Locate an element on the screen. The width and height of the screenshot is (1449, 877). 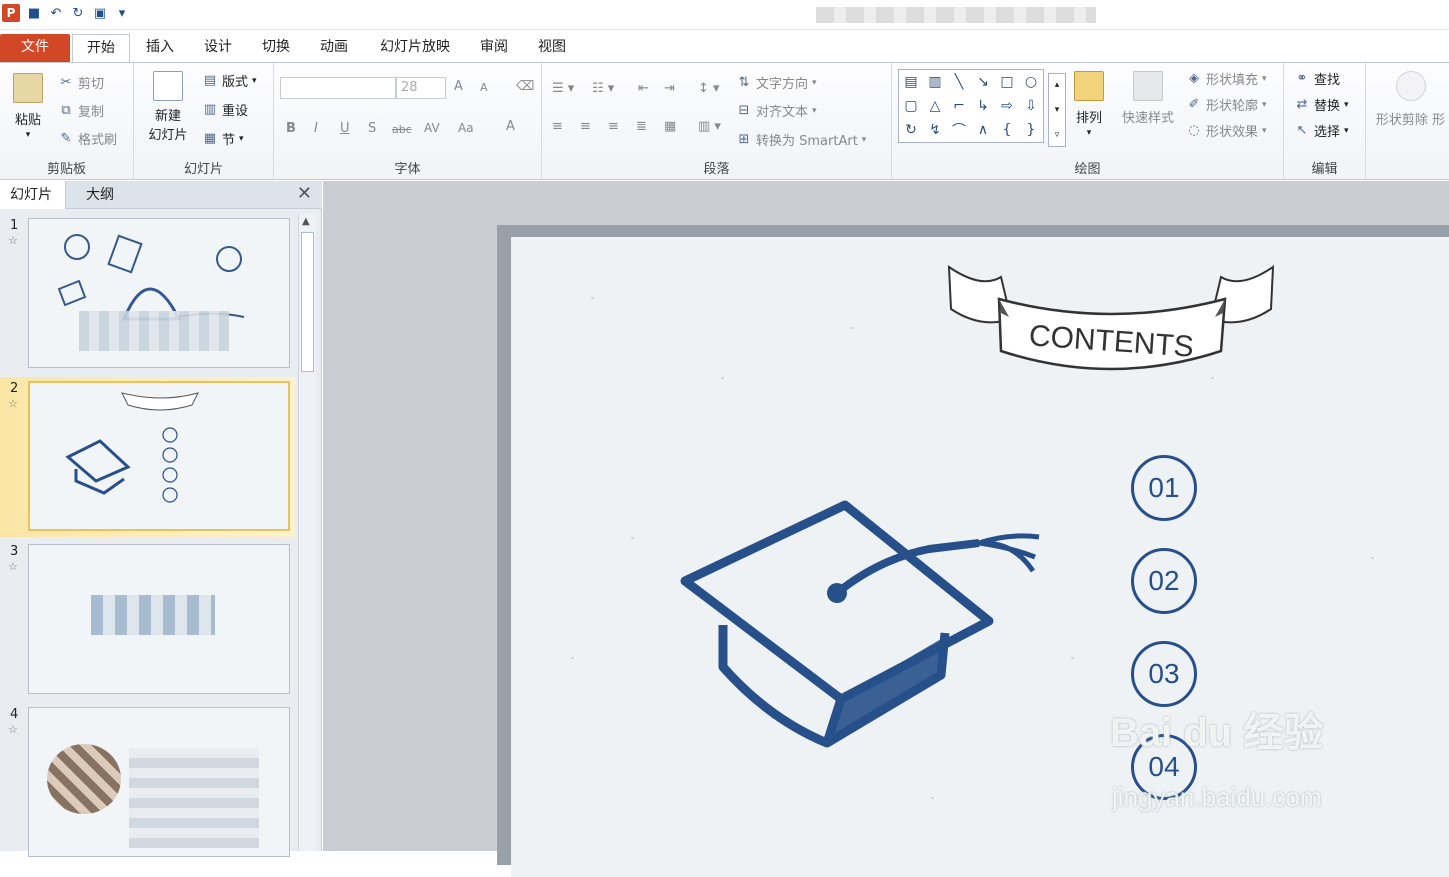
shadow-button: S is located at coordinates (372, 128).